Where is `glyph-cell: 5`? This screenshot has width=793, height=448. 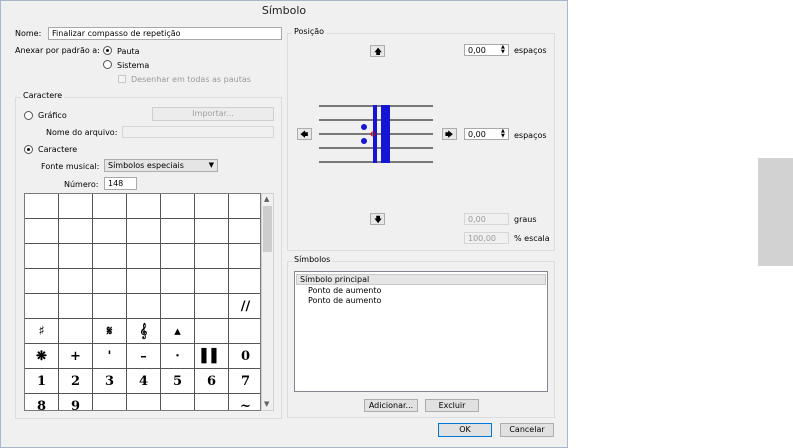 glyph-cell: 5 is located at coordinates (178, 381).